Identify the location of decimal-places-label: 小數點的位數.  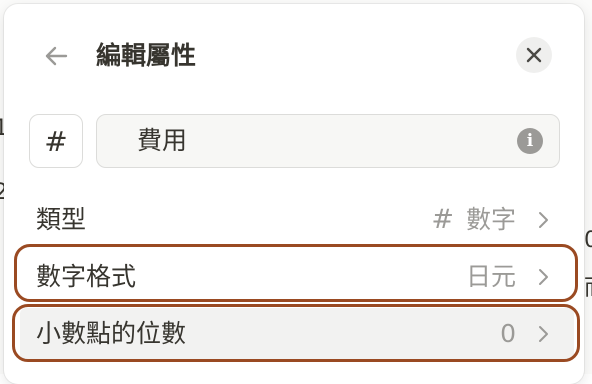
(111, 333).